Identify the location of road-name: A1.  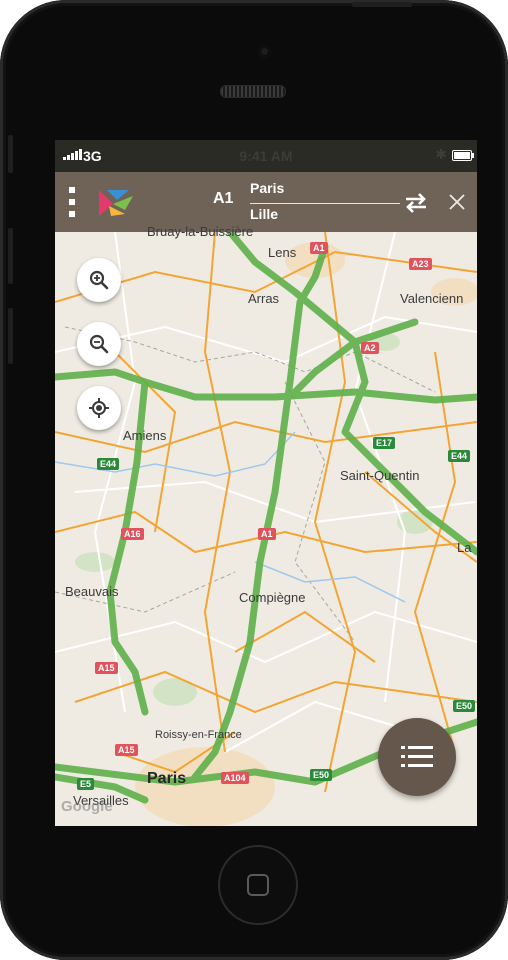
(223, 198).